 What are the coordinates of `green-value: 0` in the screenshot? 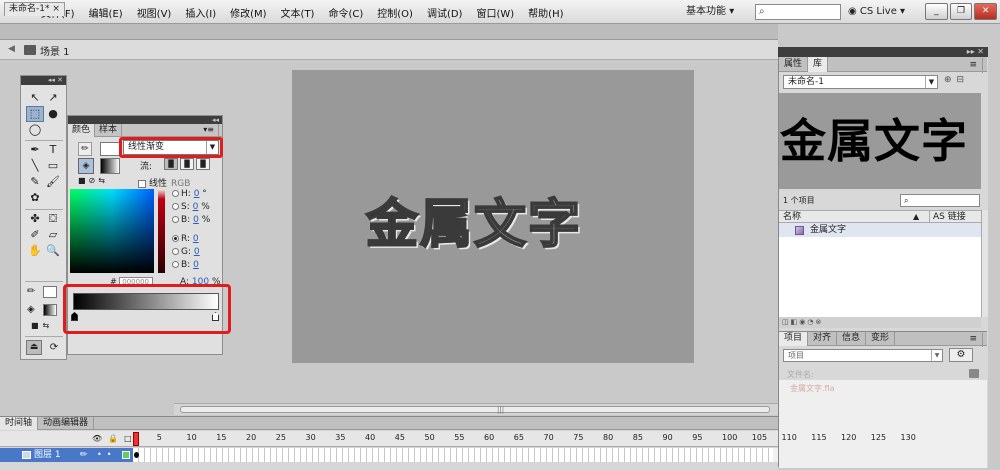 It's located at (197, 252).